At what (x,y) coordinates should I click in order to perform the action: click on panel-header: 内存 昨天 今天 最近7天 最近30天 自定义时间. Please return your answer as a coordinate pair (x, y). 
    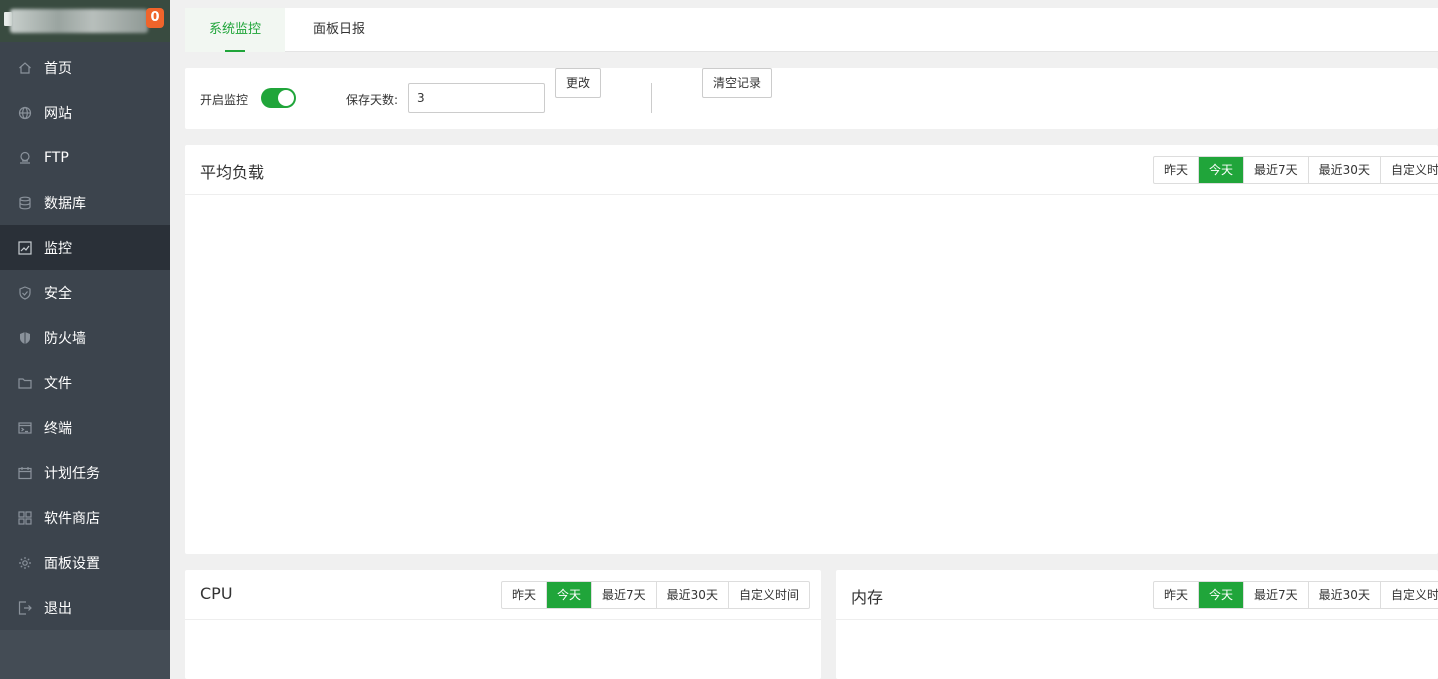
    Looking at the image, I should click on (1137, 595).